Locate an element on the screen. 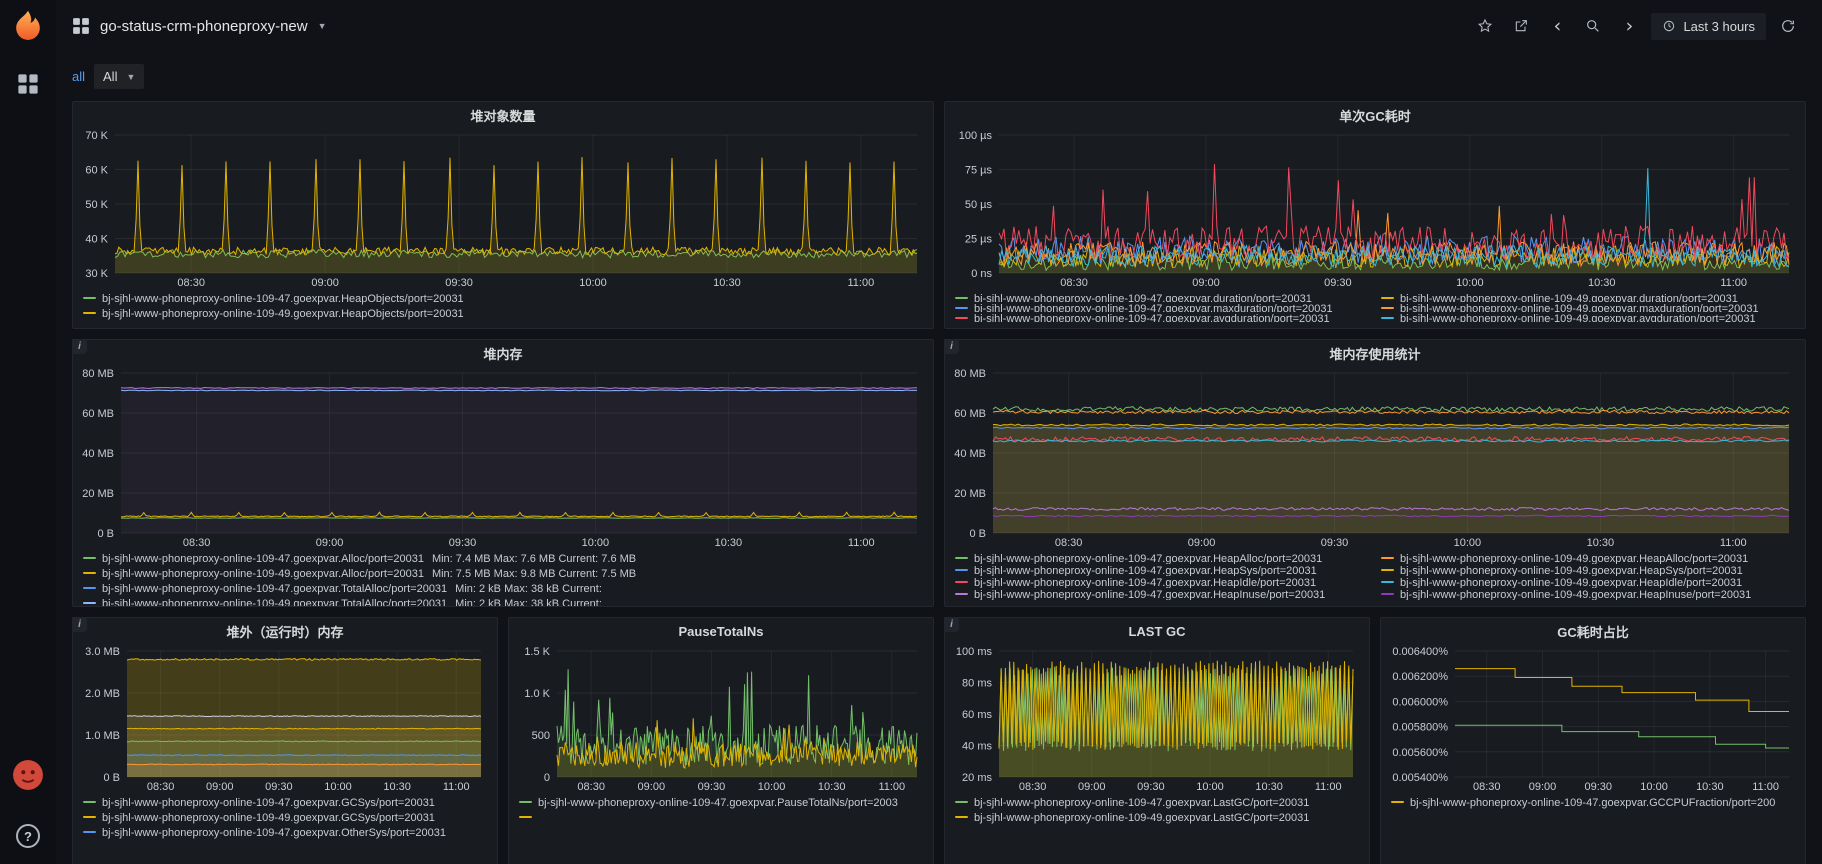  y-tick-label: 1.0 K is located at coordinates (537, 694).